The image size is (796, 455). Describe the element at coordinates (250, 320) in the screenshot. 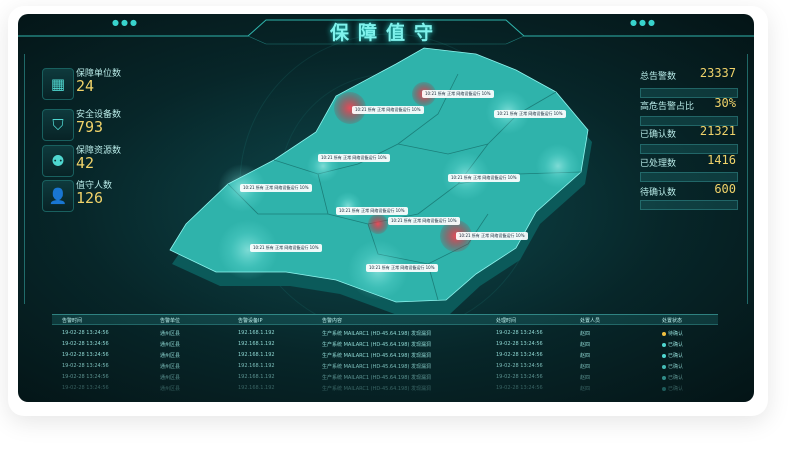

I see `column-header: 告警设备IP` at that location.